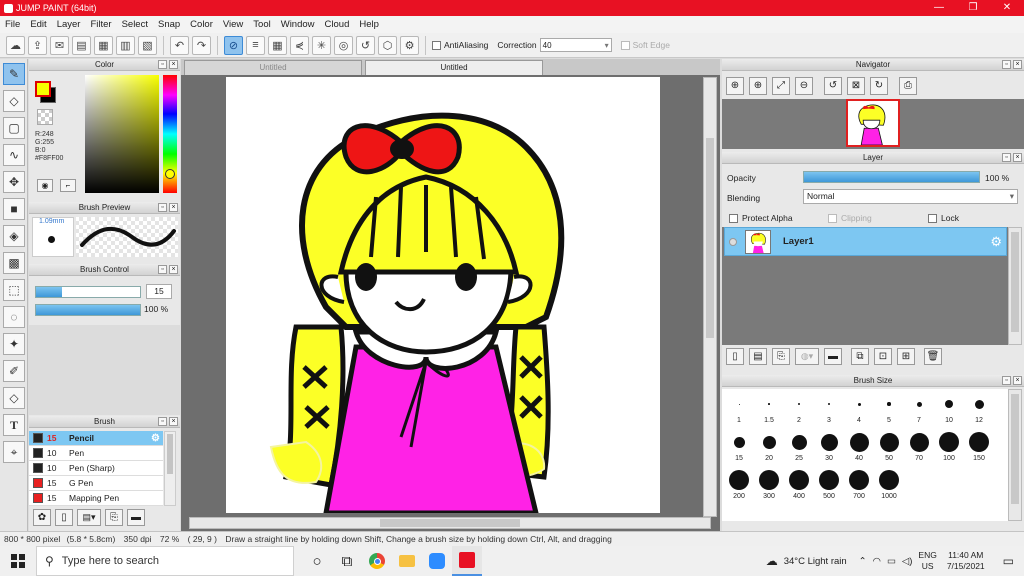 This screenshot has height=576, width=1024. What do you see at coordinates (769, 410) in the screenshot?
I see `brush-size-option: 1.5` at bounding box center [769, 410].